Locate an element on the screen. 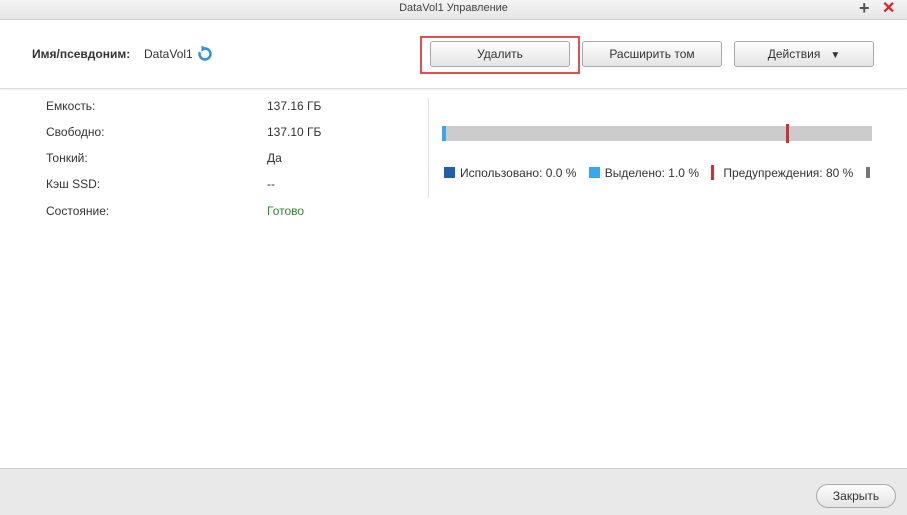  used-swatch is located at coordinates (449, 172).